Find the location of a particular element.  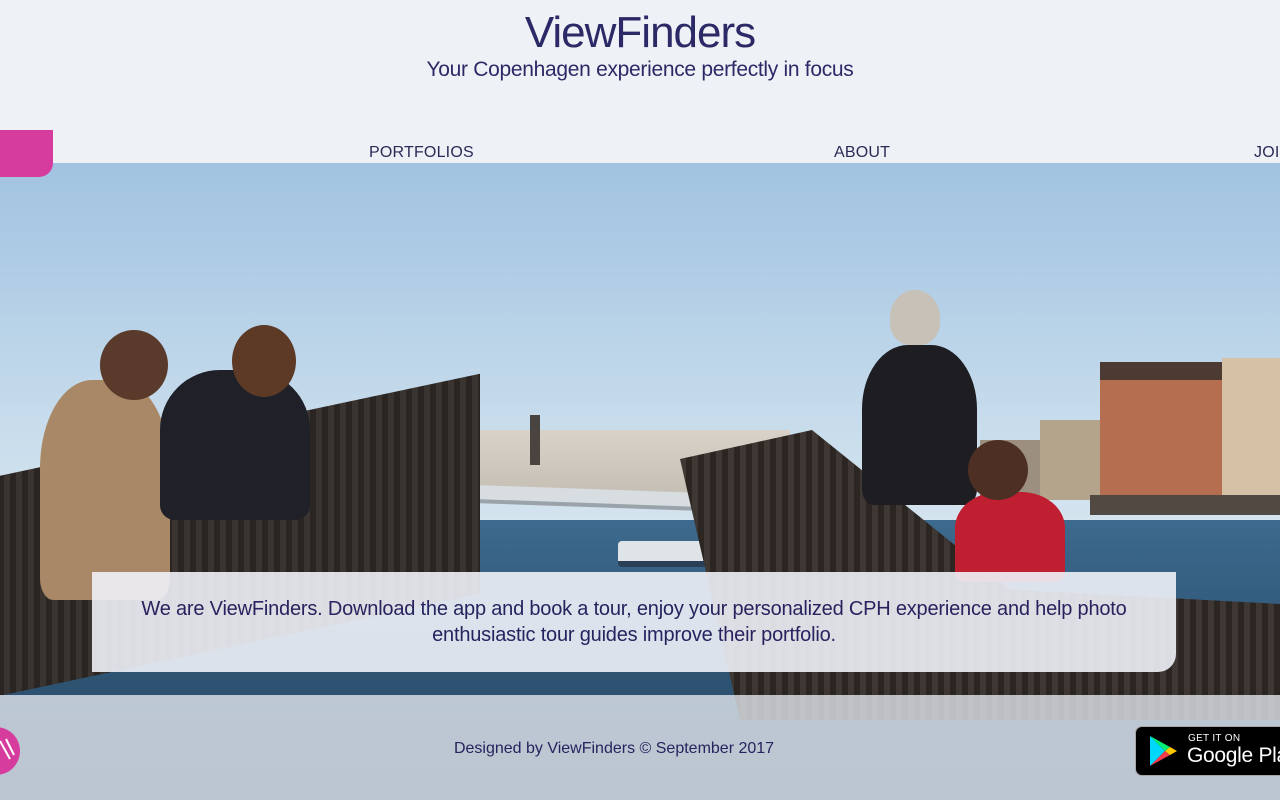

site-title: ViewFinders is located at coordinates (640, 32).